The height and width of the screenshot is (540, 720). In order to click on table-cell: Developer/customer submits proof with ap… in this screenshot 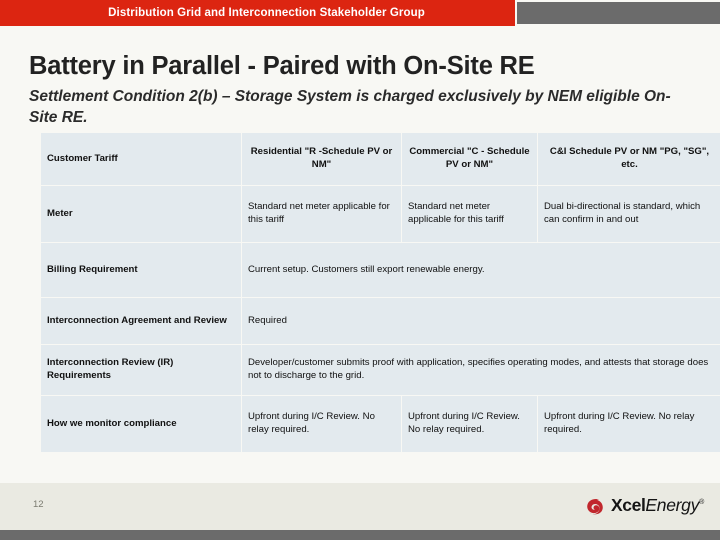, I will do `click(481, 370)`.